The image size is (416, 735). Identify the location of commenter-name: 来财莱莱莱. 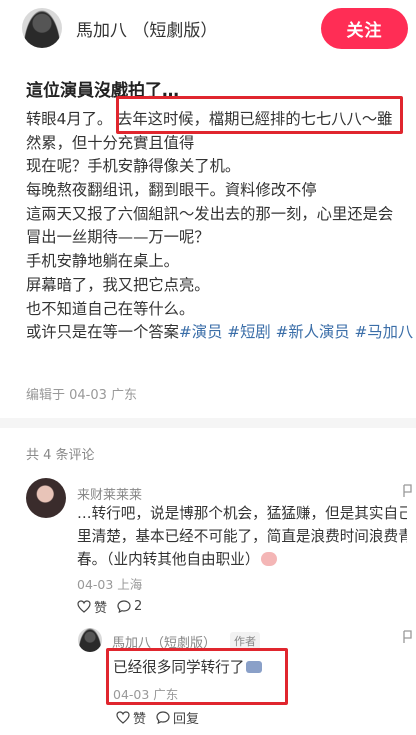
(109, 493).